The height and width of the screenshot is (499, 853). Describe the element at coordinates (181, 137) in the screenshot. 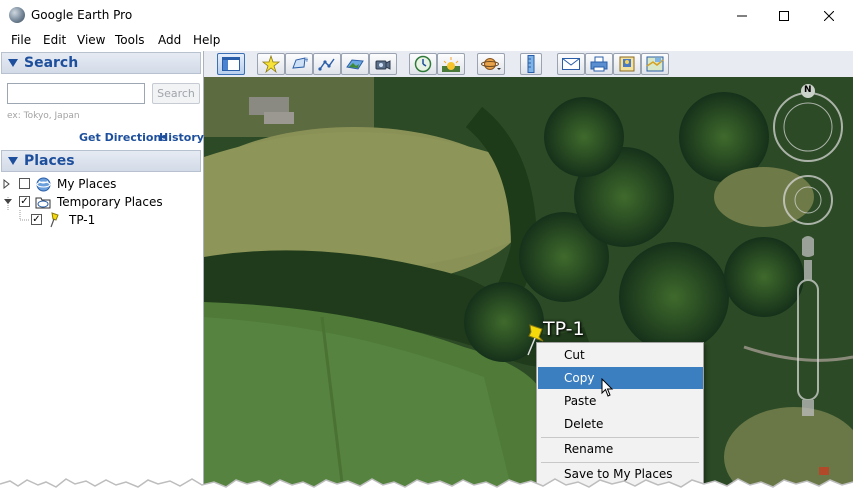

I see `history-link: History` at that location.